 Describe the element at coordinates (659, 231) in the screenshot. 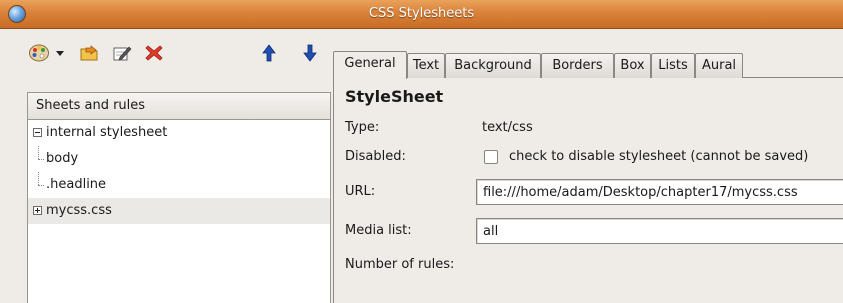

I see `media-list-field: all` at that location.